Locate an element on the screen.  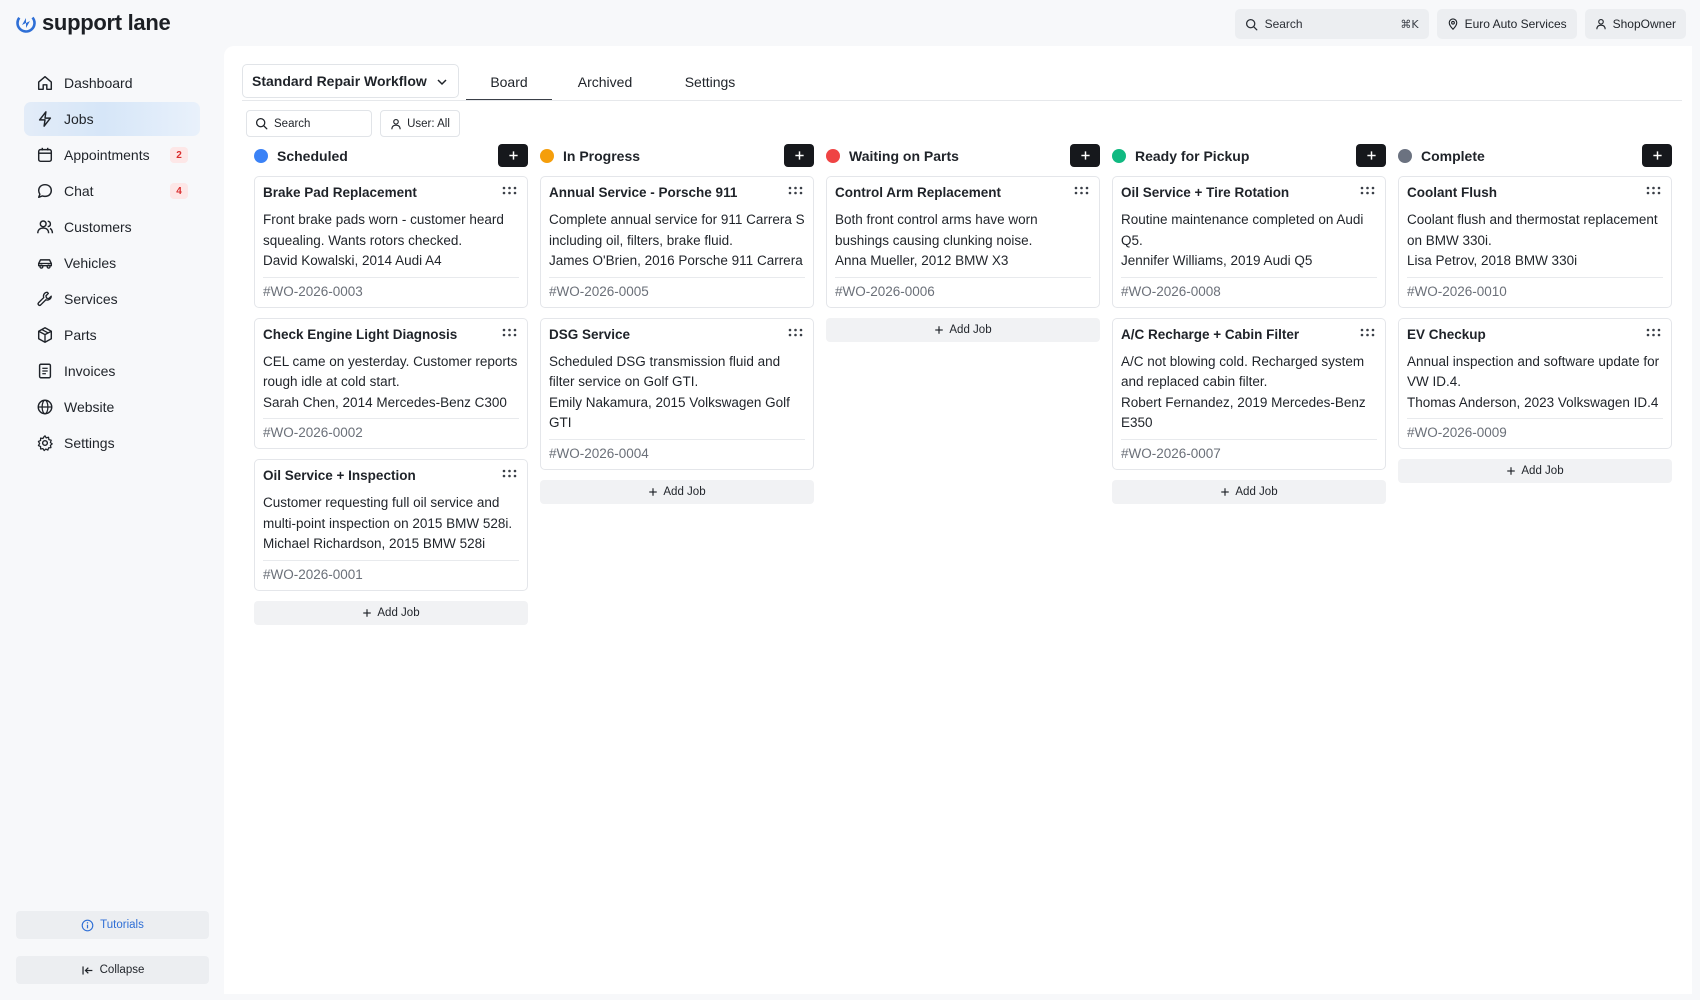
location-selector: Euro Auto Services is located at coordinates (1506, 24).